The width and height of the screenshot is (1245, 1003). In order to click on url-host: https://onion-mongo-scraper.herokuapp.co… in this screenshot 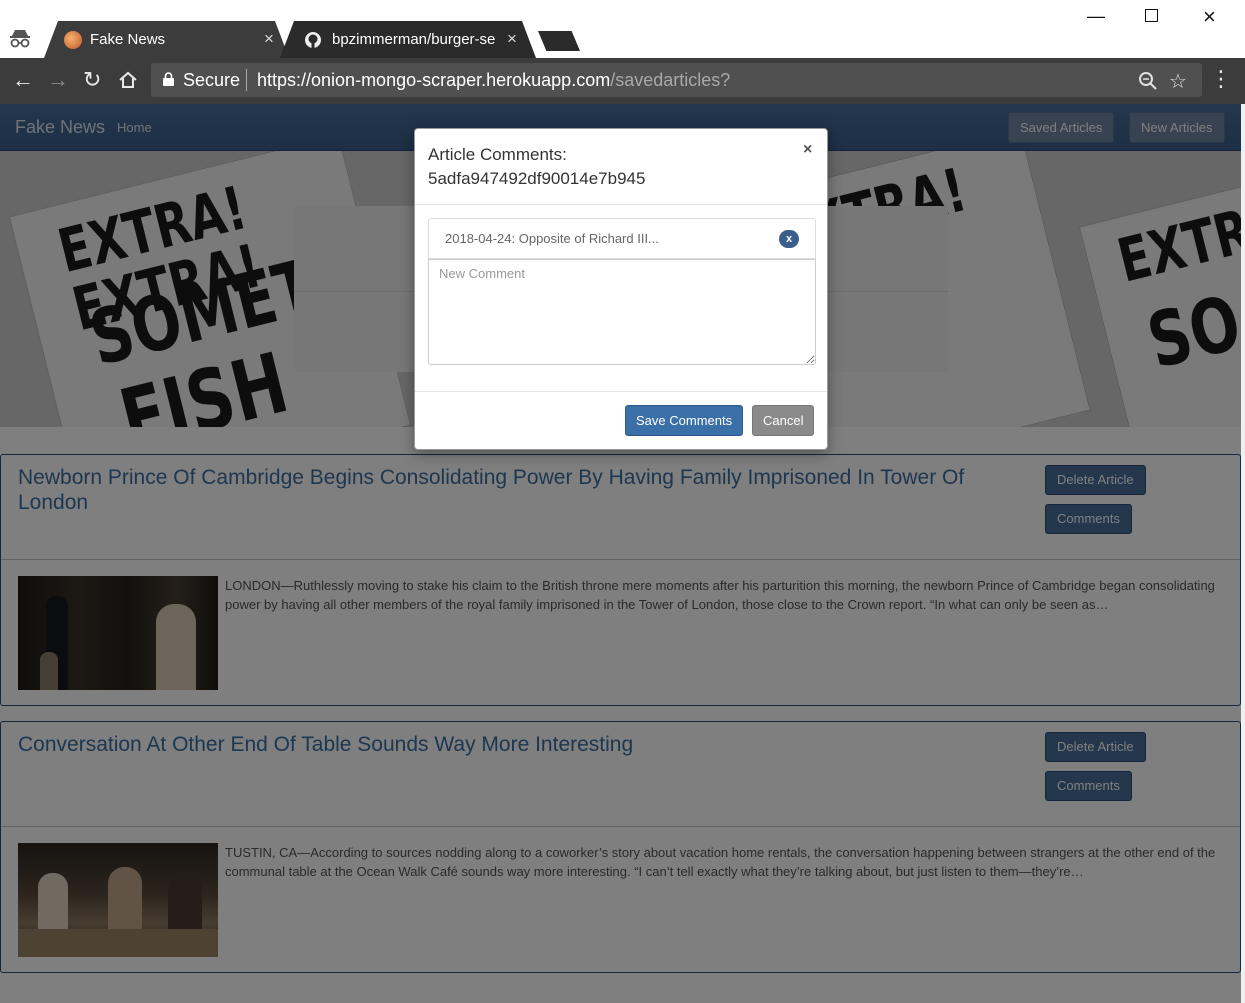, I will do `click(434, 80)`.